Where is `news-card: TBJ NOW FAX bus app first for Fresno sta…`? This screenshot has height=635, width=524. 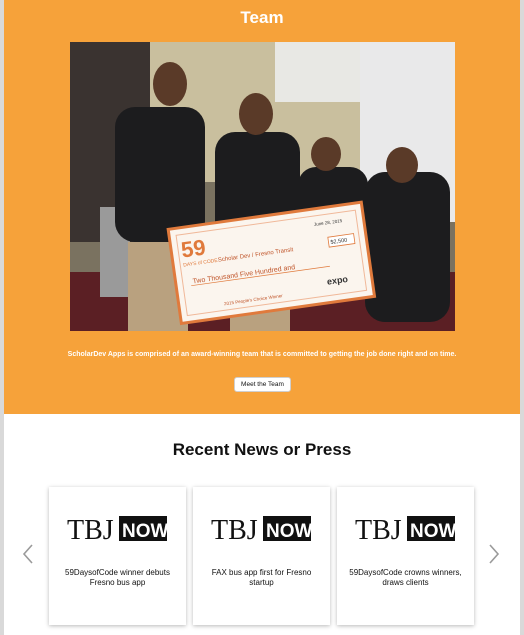
news-card: TBJ NOW FAX bus app first for Fresno sta… is located at coordinates (261, 556).